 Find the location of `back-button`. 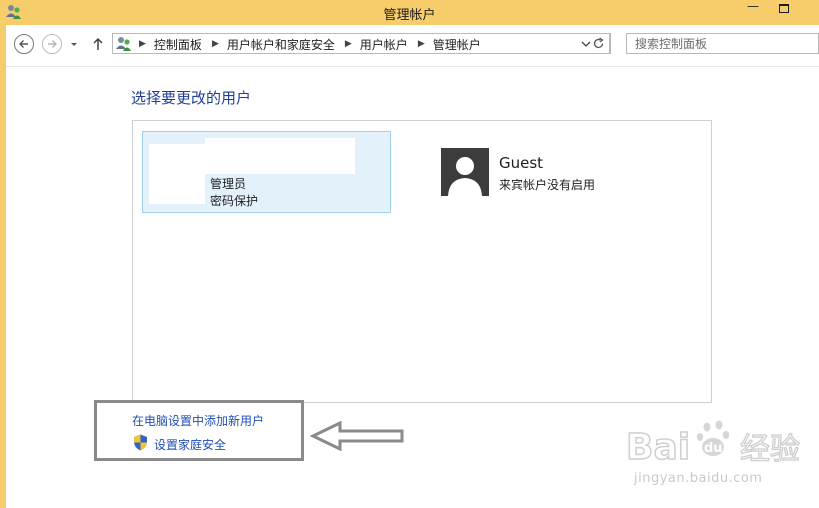

back-button is located at coordinates (24, 44).